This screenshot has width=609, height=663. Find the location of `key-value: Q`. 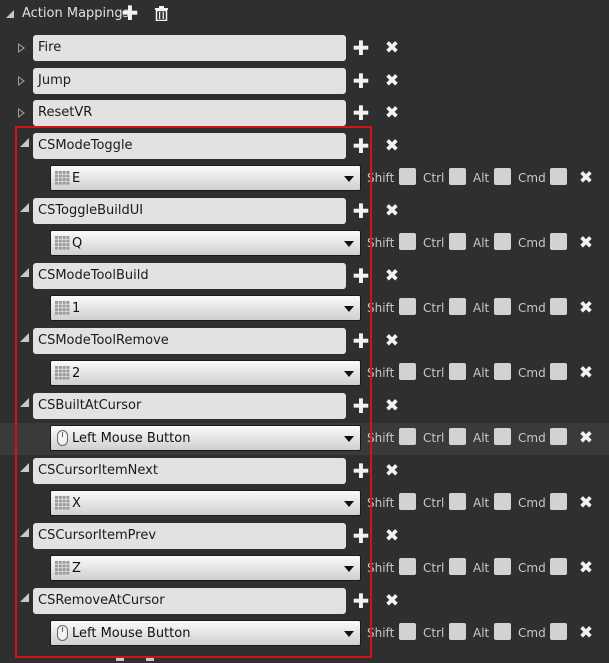

key-value: Q is located at coordinates (77, 243).